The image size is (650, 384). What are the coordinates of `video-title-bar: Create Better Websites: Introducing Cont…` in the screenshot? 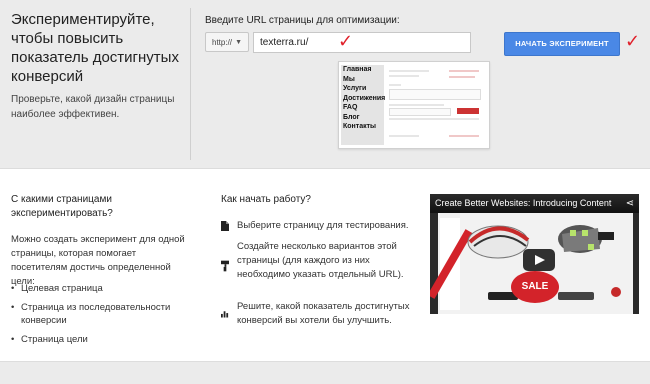 It's located at (534, 203).